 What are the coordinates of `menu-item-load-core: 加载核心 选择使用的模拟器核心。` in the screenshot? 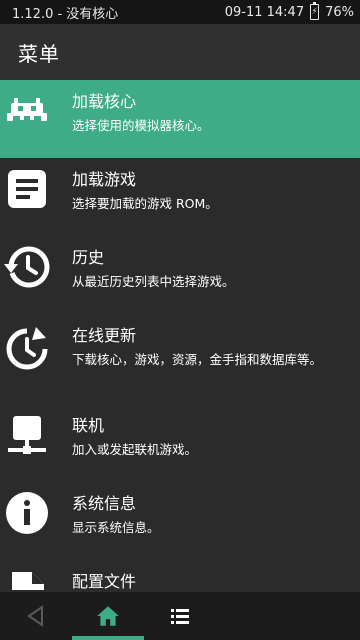 It's located at (180, 119).